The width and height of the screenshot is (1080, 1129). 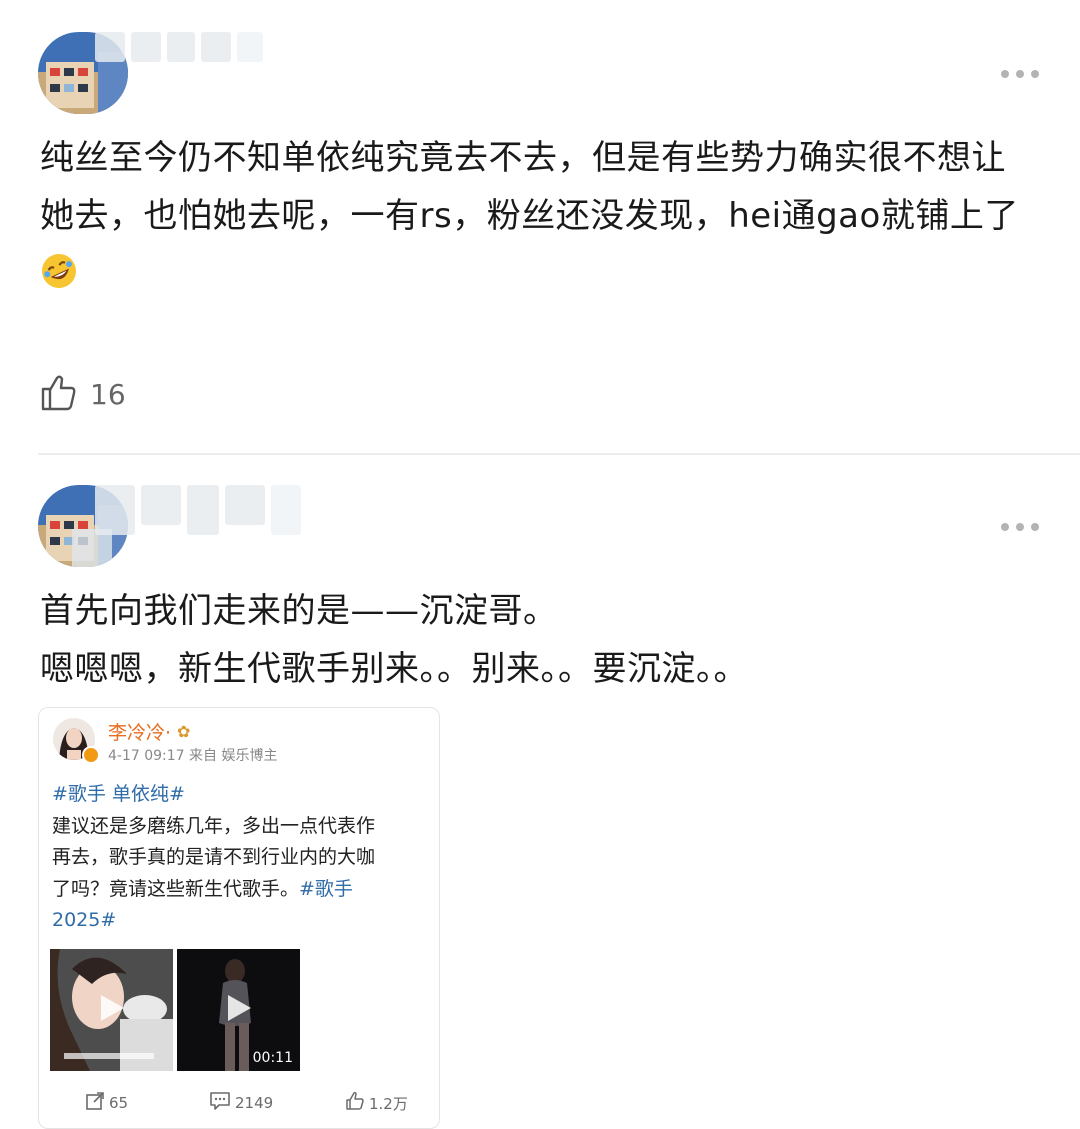 What do you see at coordinates (59, 271) in the screenshot?
I see `rofl-emoji-icon` at bounding box center [59, 271].